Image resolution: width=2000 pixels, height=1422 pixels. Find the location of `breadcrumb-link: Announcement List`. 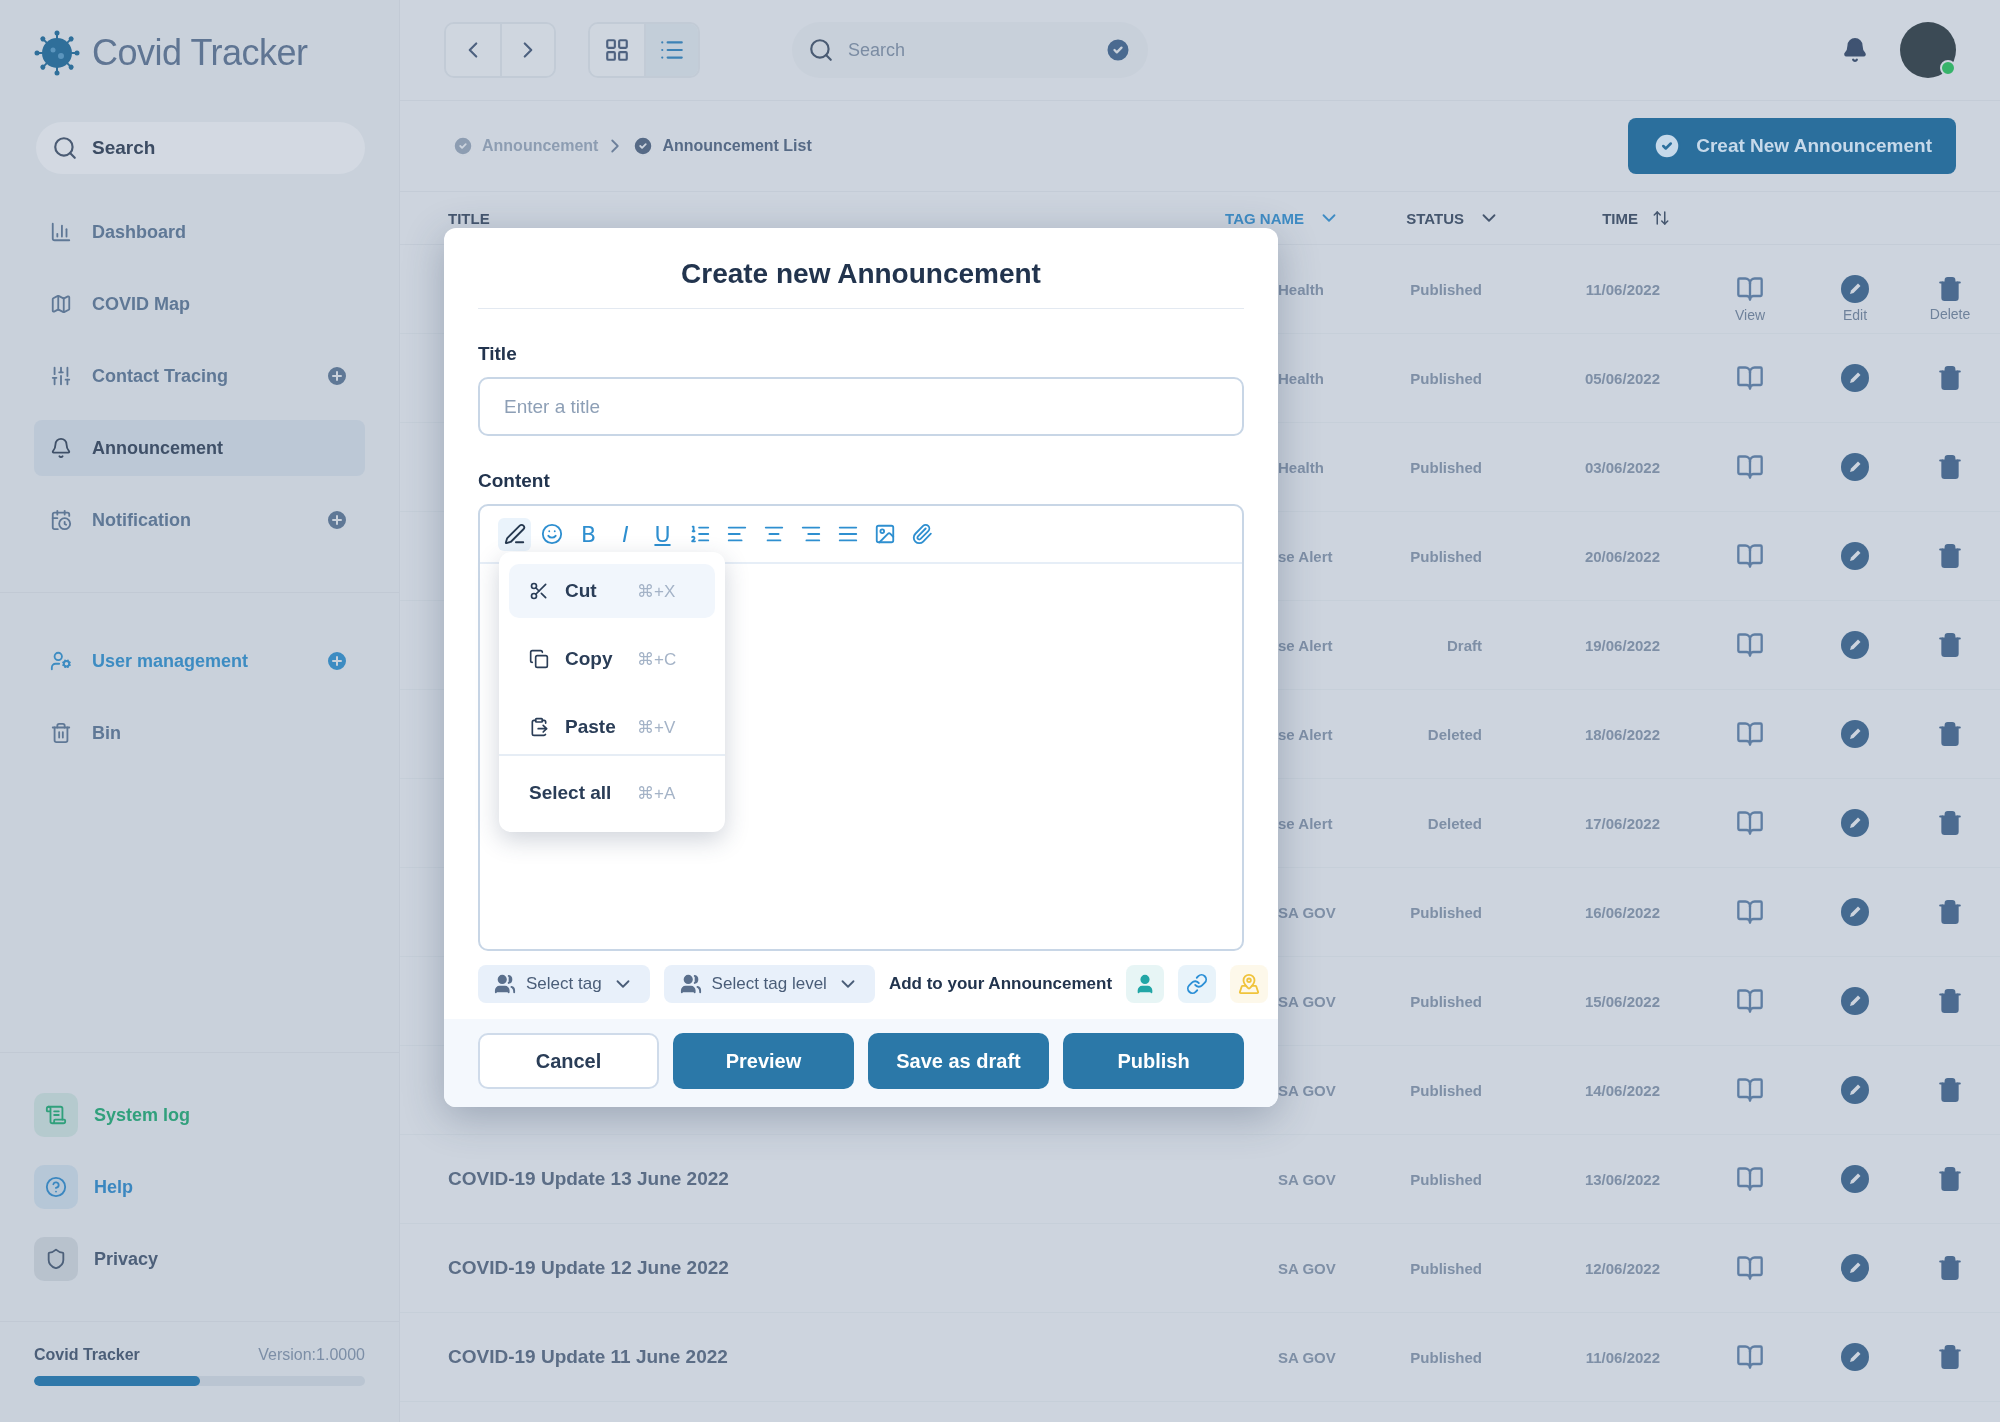

breadcrumb-link: Announcement List is located at coordinates (722, 146).